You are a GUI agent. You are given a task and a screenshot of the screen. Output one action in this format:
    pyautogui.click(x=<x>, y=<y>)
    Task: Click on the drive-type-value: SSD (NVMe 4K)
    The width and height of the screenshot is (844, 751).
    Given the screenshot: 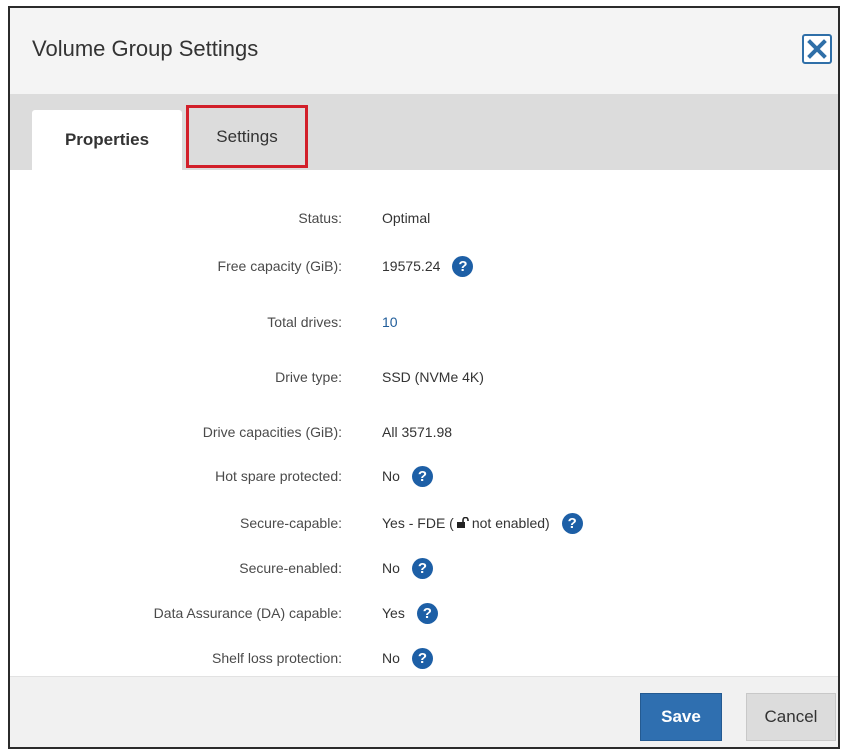 What is the action you would take?
    pyautogui.click(x=433, y=377)
    